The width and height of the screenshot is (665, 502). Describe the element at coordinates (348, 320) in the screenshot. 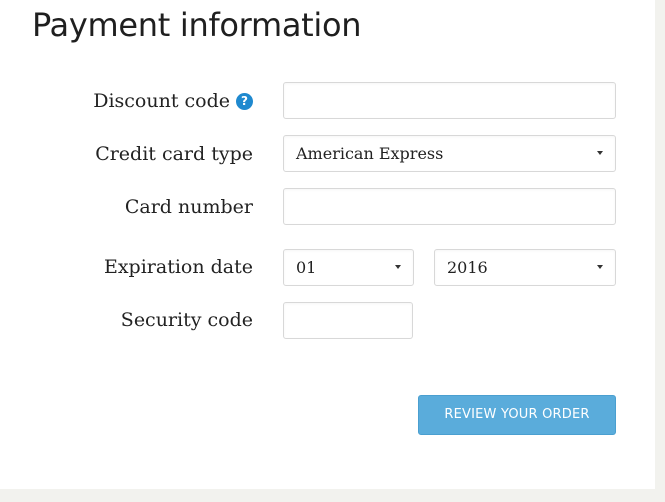

I see `security-code-input` at that location.